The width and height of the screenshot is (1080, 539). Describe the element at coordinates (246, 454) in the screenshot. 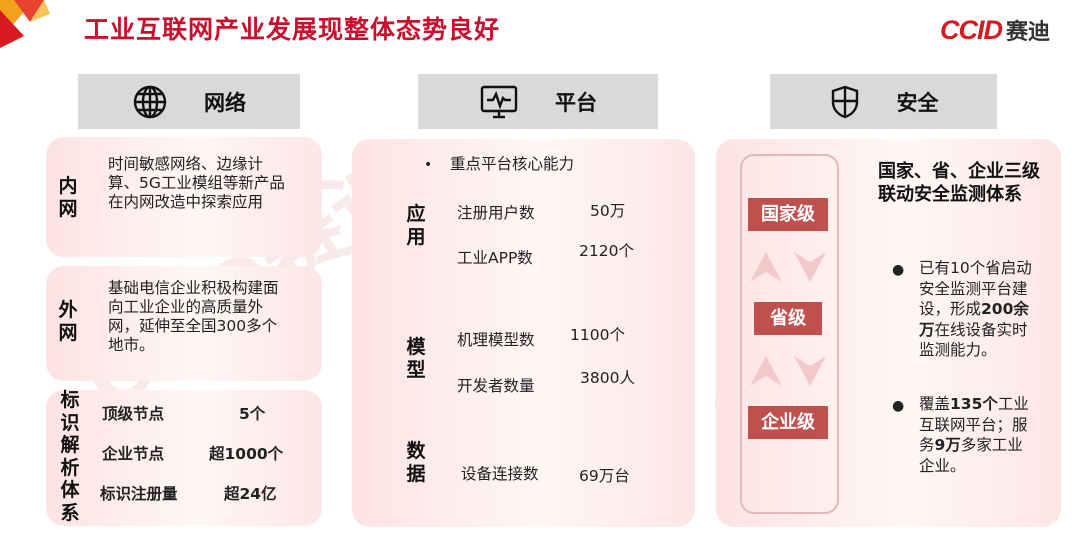

I see `identity-row-value: 超1000个` at that location.